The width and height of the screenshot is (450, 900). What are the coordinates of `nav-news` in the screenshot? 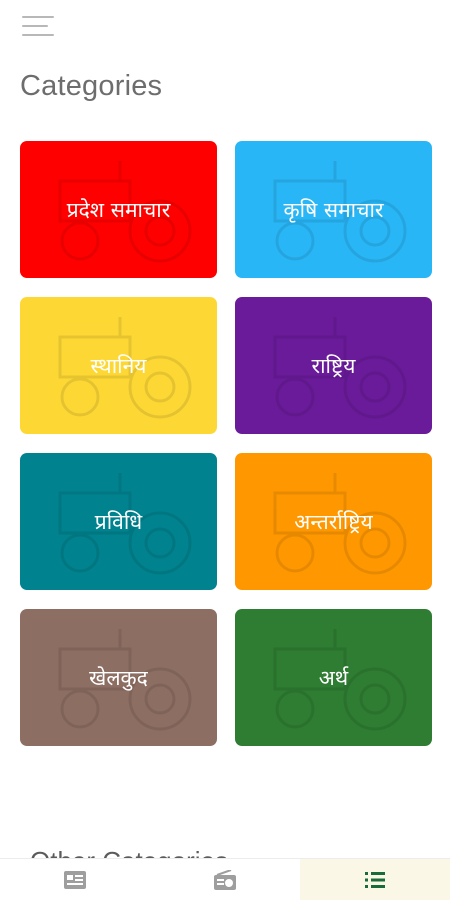 It's located at (75, 879).